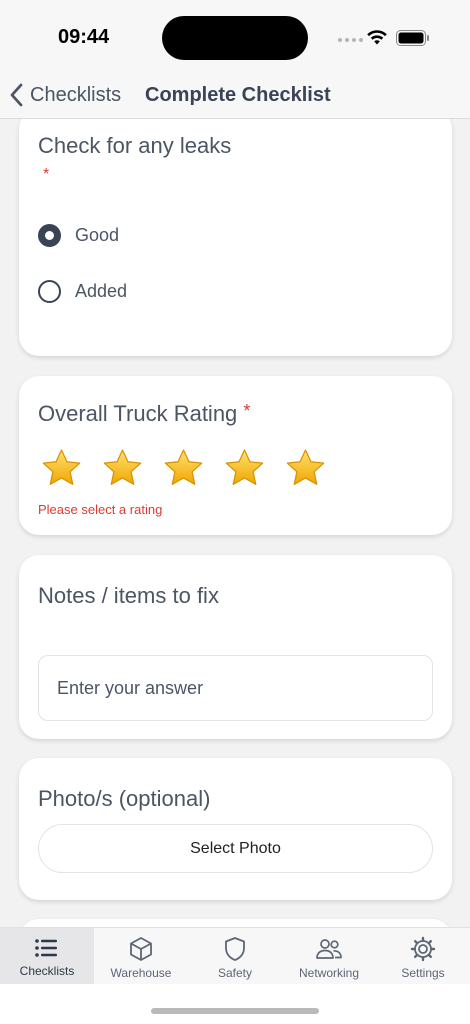 The height and width of the screenshot is (1024, 470). I want to click on tab-settings: Settings, so click(423, 956).